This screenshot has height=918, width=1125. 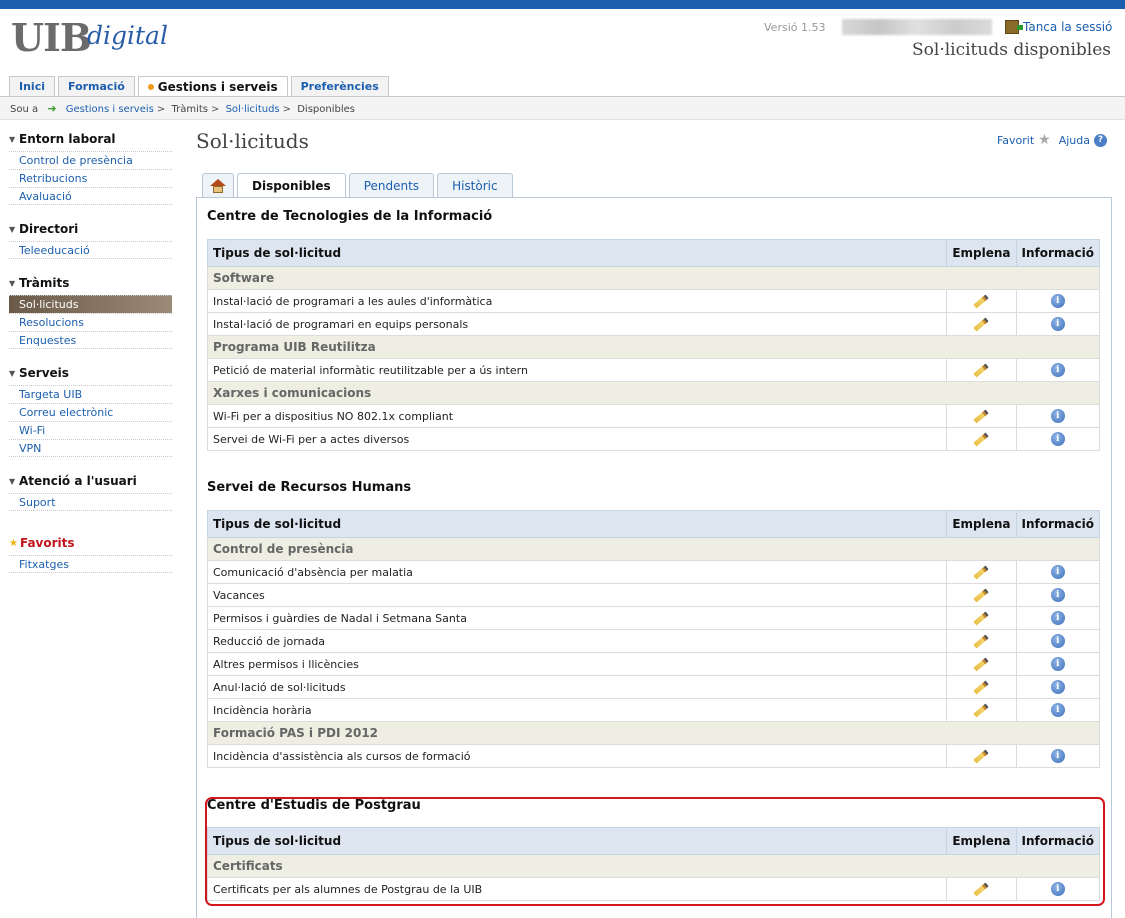 What do you see at coordinates (90, 412) in the screenshot?
I see `sidebar-item-correu: Correu electrònic` at bounding box center [90, 412].